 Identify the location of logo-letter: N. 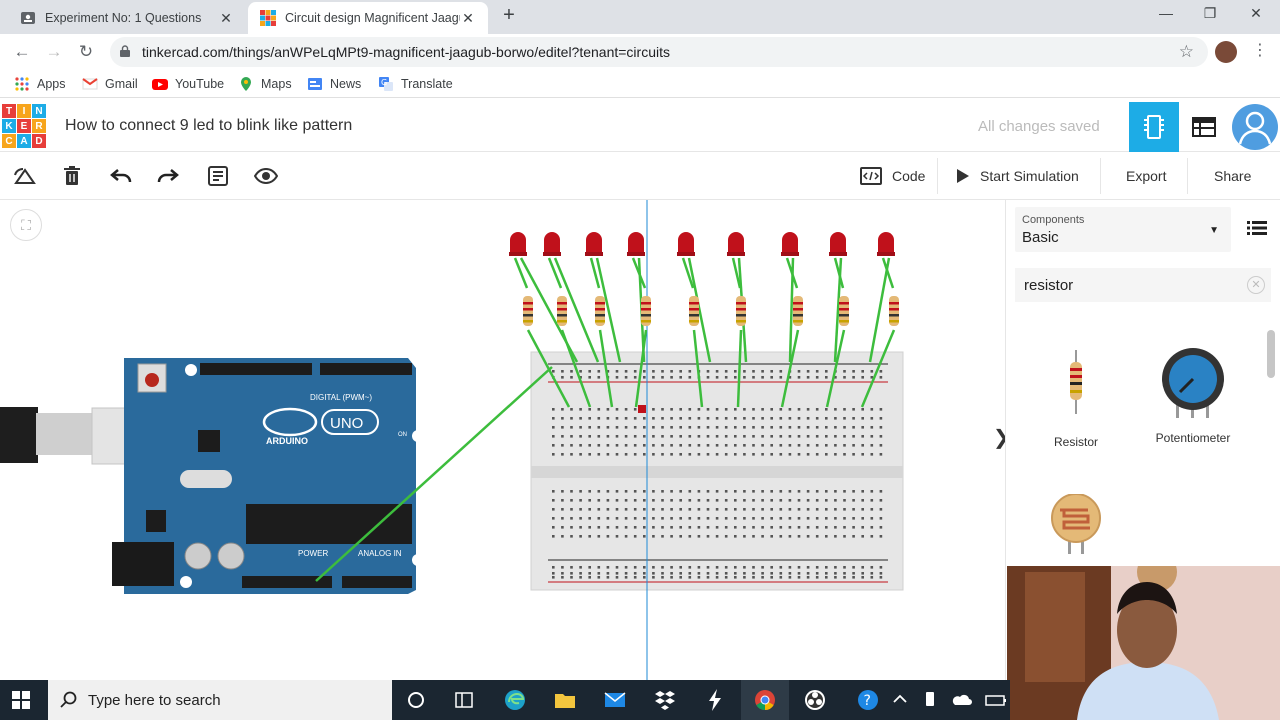
(39, 111).